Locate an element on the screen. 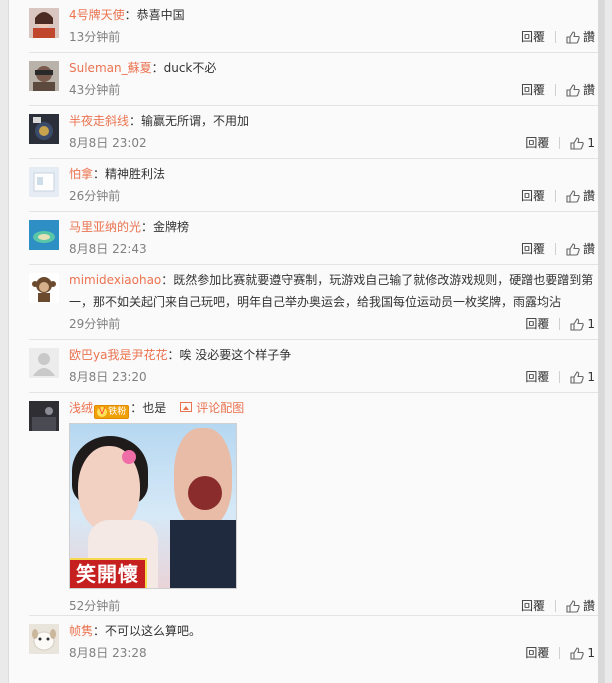 The width and height of the screenshot is (612, 683). comment-username: 马里亚纳的光 is located at coordinates (105, 227).